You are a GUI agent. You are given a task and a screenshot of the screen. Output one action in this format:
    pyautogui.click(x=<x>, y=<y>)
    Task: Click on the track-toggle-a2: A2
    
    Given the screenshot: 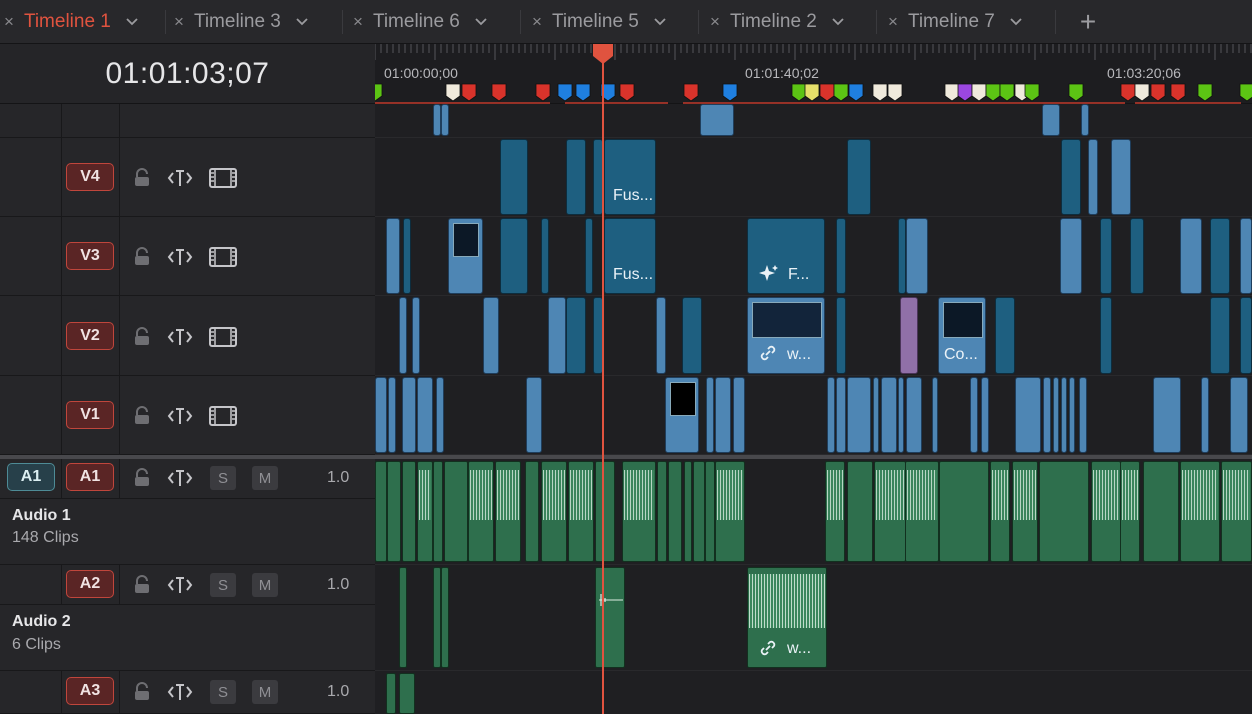 What is the action you would take?
    pyautogui.click(x=90, y=584)
    